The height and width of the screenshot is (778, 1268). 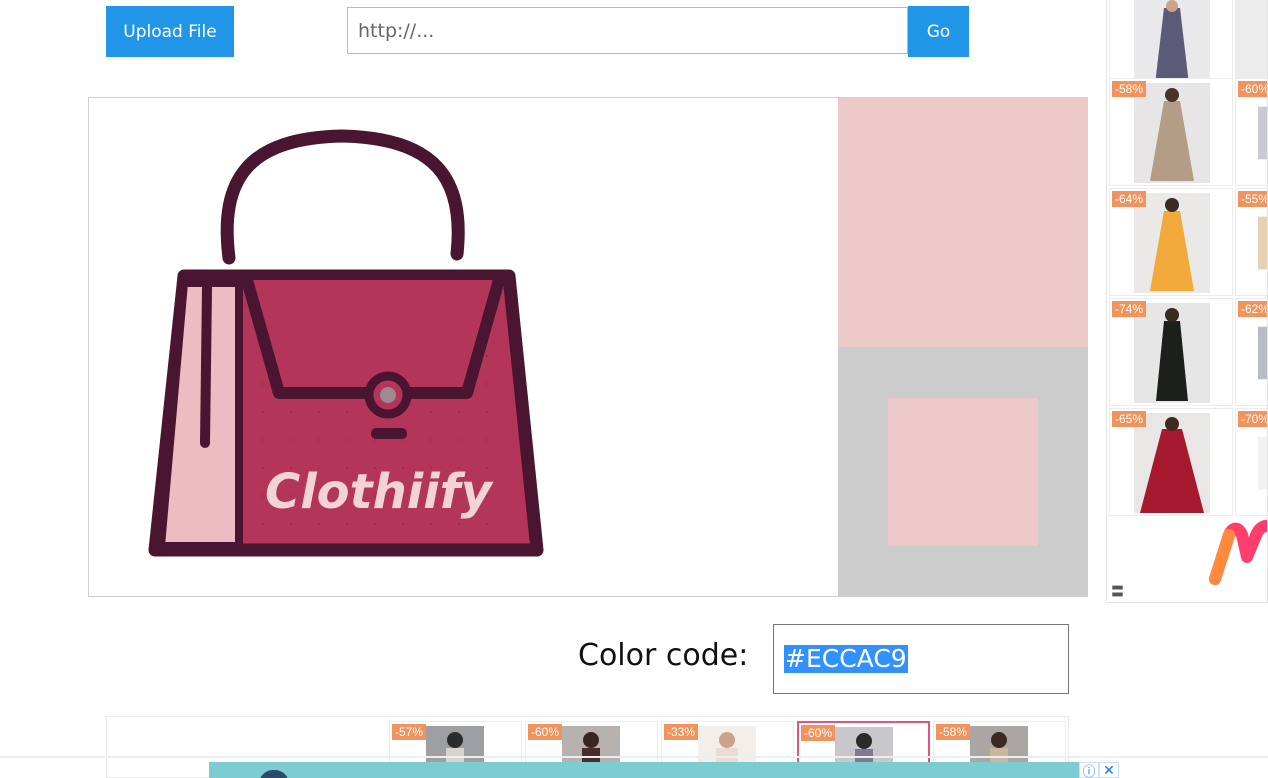 What do you see at coordinates (1252, 309) in the screenshot?
I see `discount-badge: -62%` at bounding box center [1252, 309].